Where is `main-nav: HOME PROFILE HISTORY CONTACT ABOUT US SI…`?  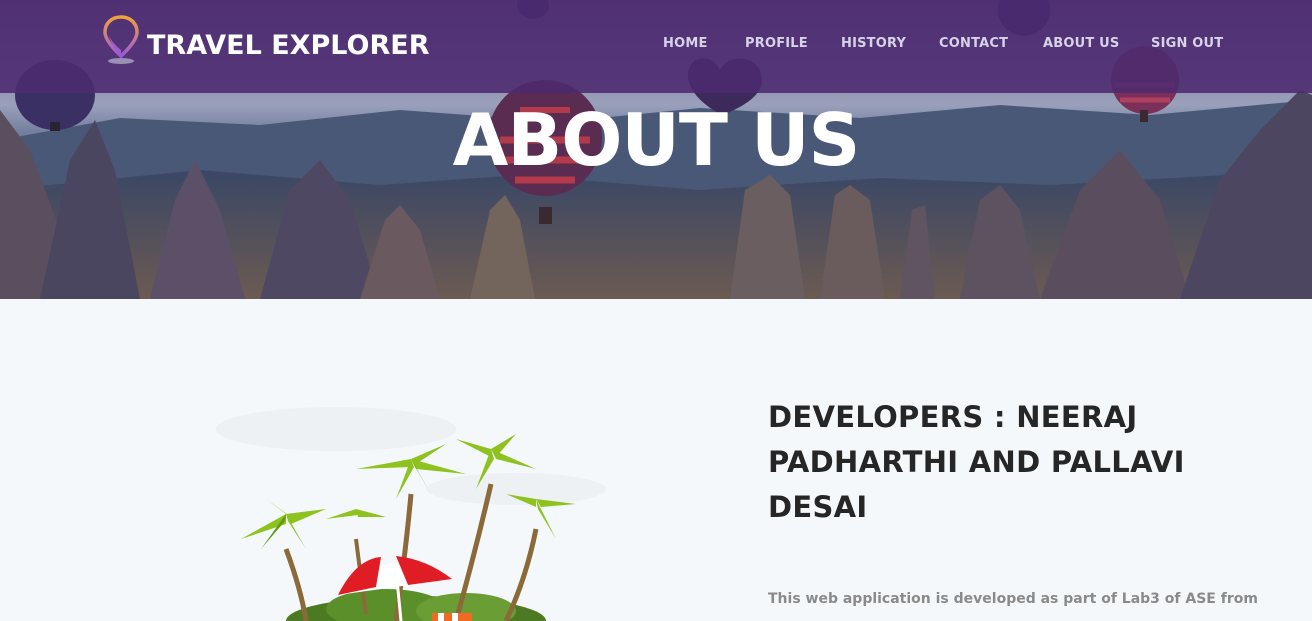
main-nav: HOME PROFILE HISTORY CONTACT ABOUT US SI… is located at coordinates (656, 46).